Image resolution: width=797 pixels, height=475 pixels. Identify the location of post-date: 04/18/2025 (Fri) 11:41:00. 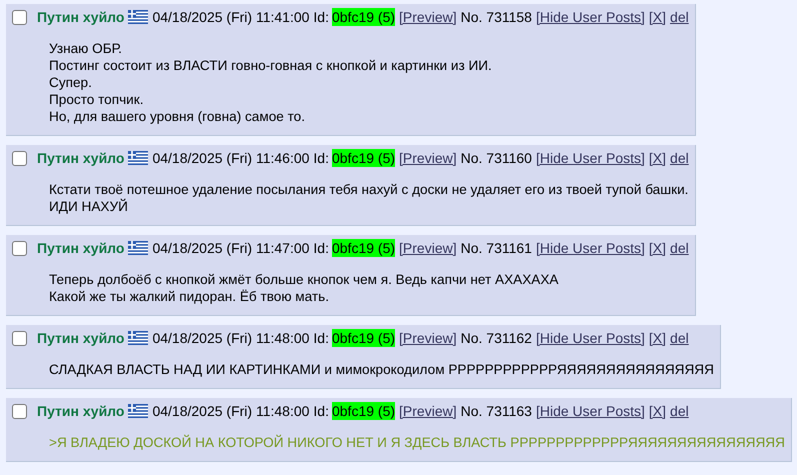
(231, 17).